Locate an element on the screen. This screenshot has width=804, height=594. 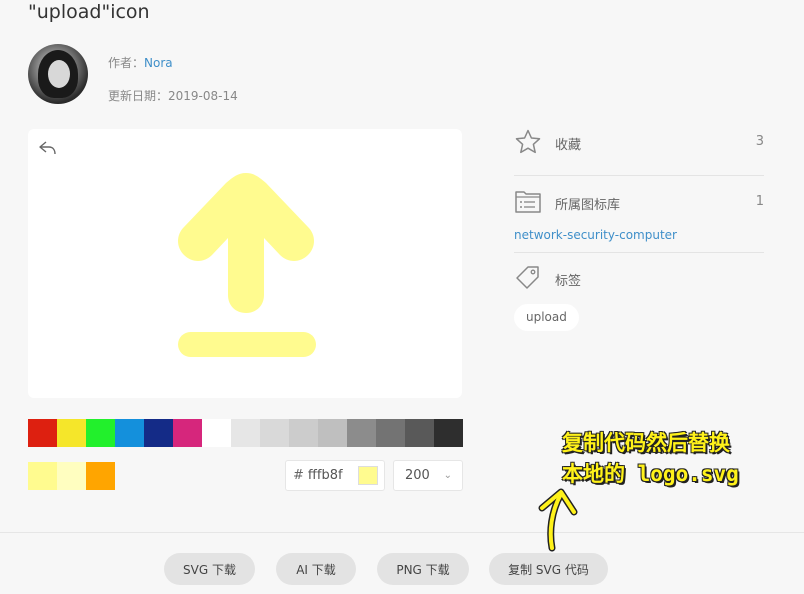
updated-label: 更新日期： is located at coordinates (138, 96).